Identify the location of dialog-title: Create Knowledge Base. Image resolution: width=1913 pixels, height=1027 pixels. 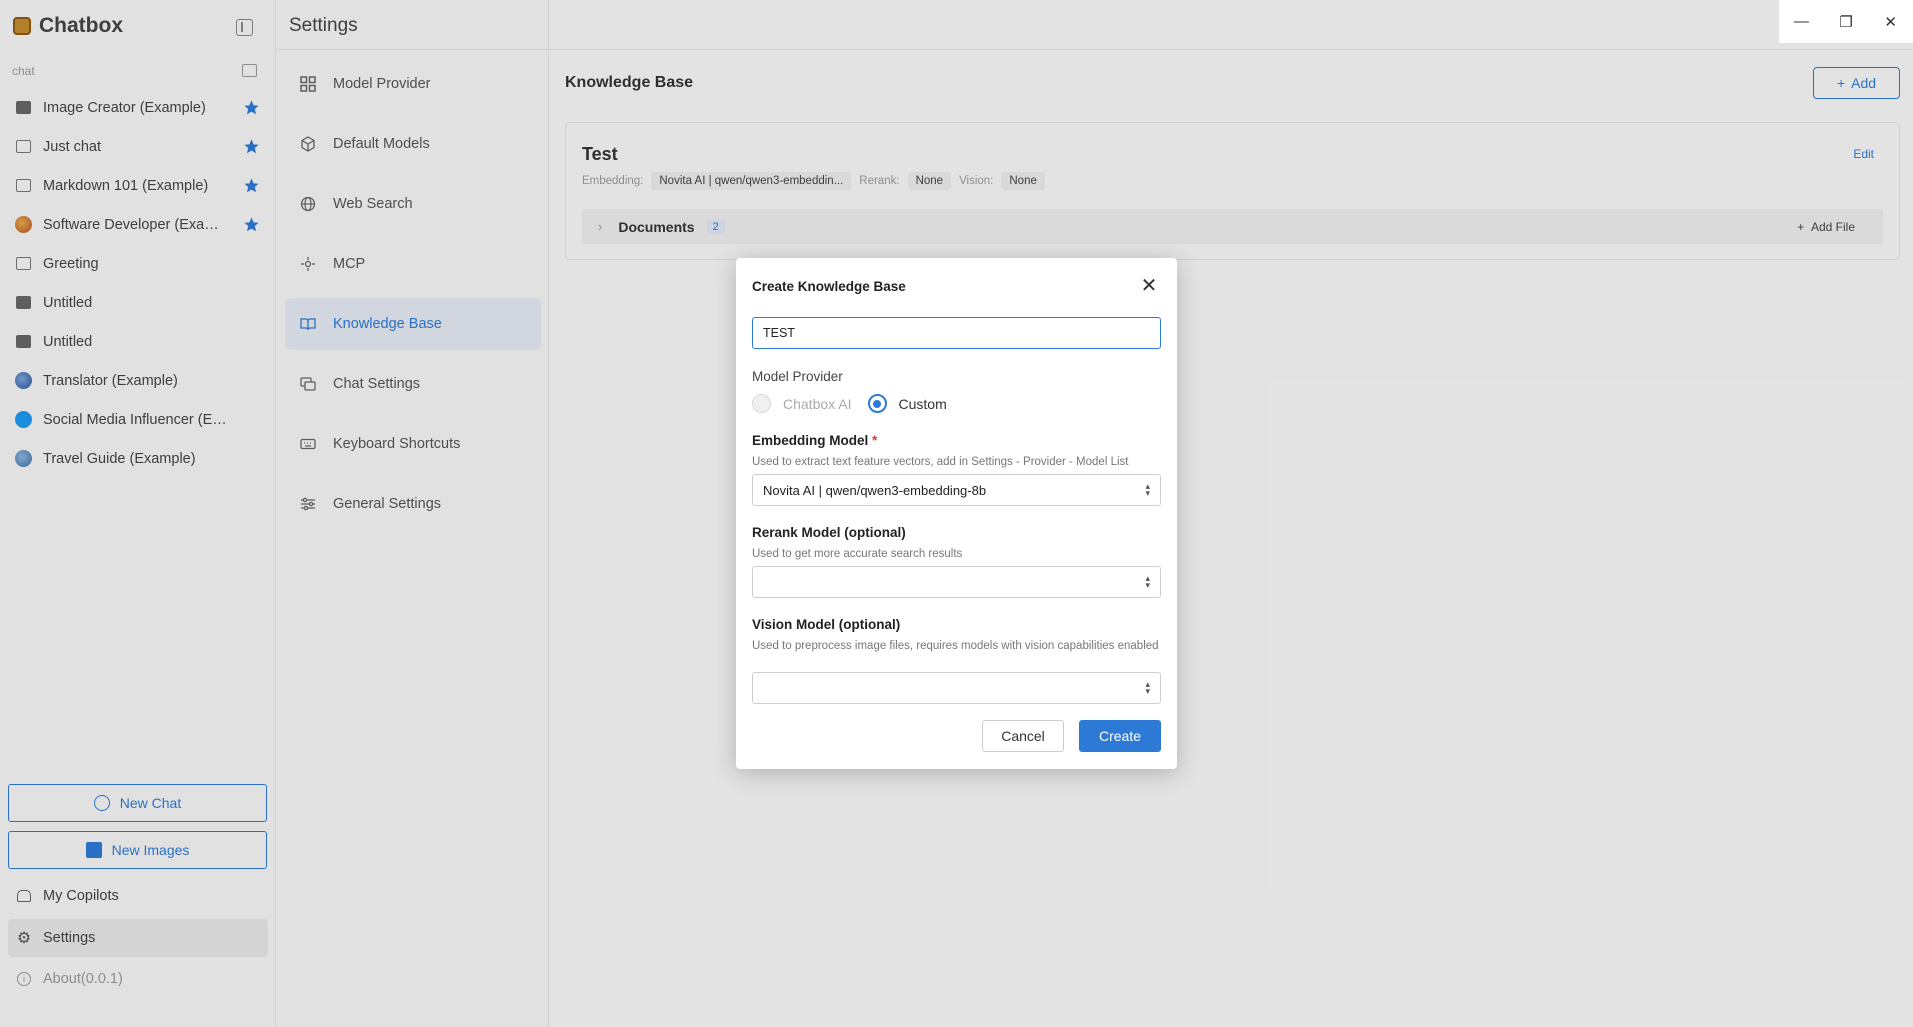
(829, 286).